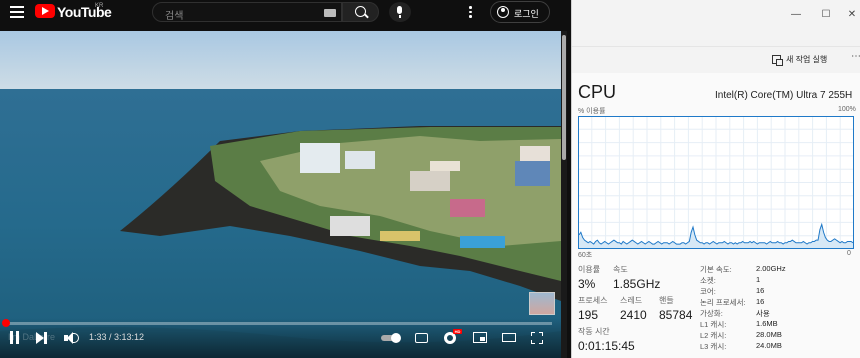  What do you see at coordinates (723, 302) in the screenshot?
I see `spec-key-logical-processors: 논리 프로세서:` at bounding box center [723, 302].